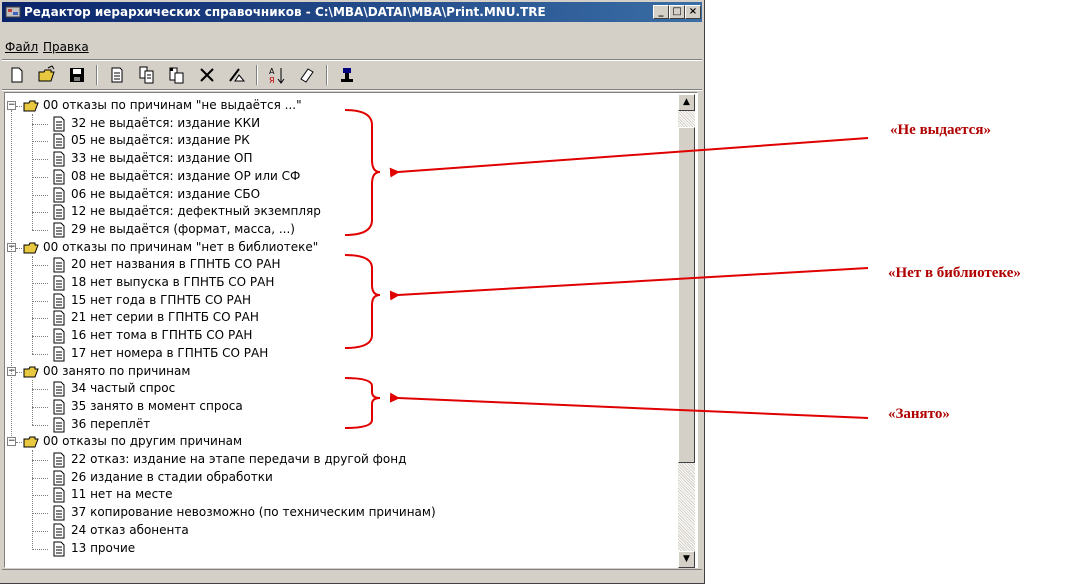  I want to click on page-icon, so click(117, 75).